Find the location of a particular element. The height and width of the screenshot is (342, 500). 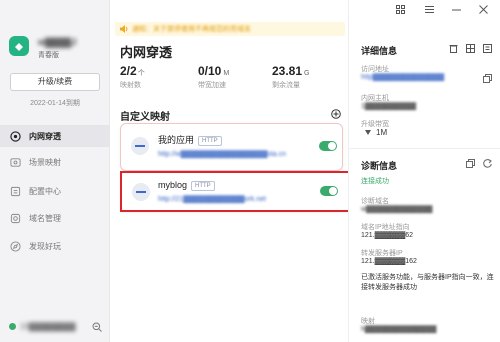

stat-mappings: 2/2个 映射数 is located at coordinates (132, 77).